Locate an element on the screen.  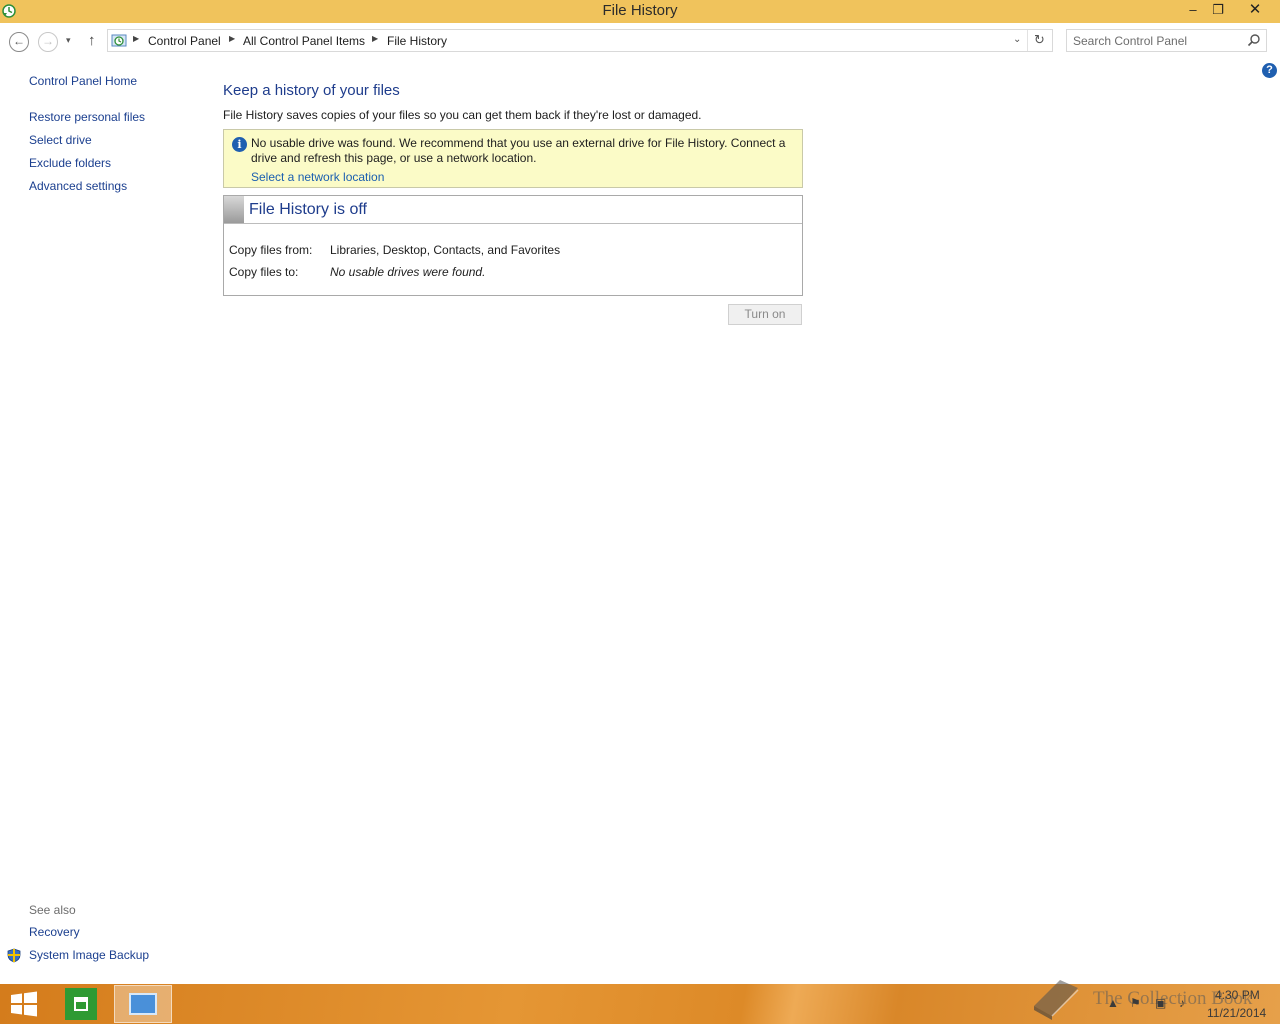
store-icon is located at coordinates (81, 1004).